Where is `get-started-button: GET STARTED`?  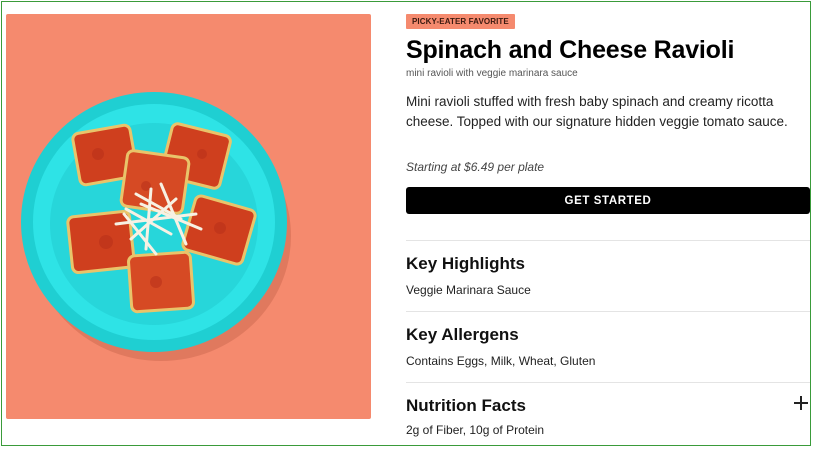 get-started-button: GET STARTED is located at coordinates (608, 200).